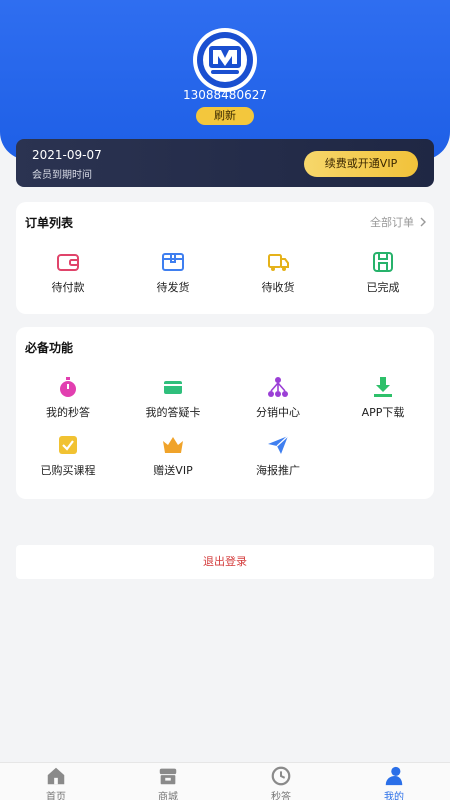 This screenshot has height=800, width=450. Describe the element at coordinates (68, 470) in the screenshot. I see `function-label: 已购买课程` at that location.